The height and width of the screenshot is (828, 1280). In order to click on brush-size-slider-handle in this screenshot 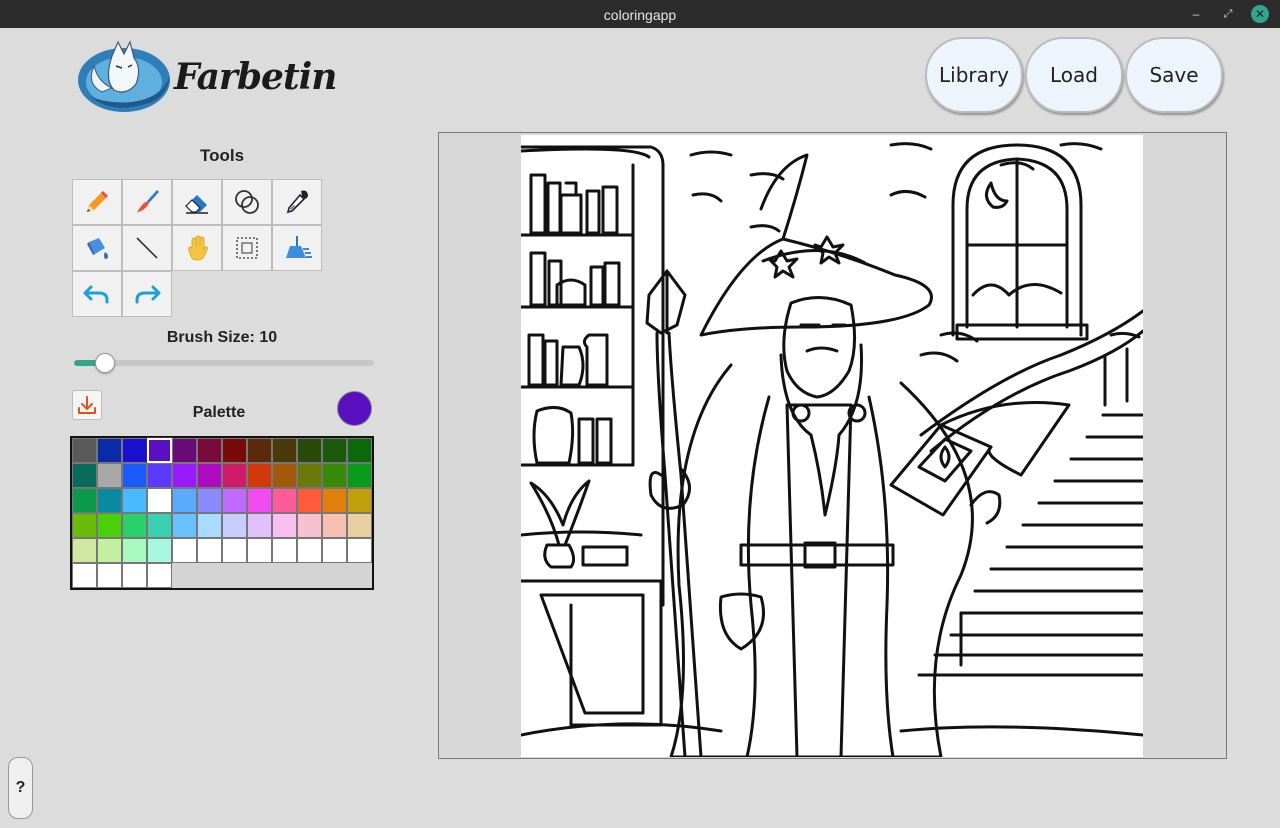, I will do `click(105, 363)`.